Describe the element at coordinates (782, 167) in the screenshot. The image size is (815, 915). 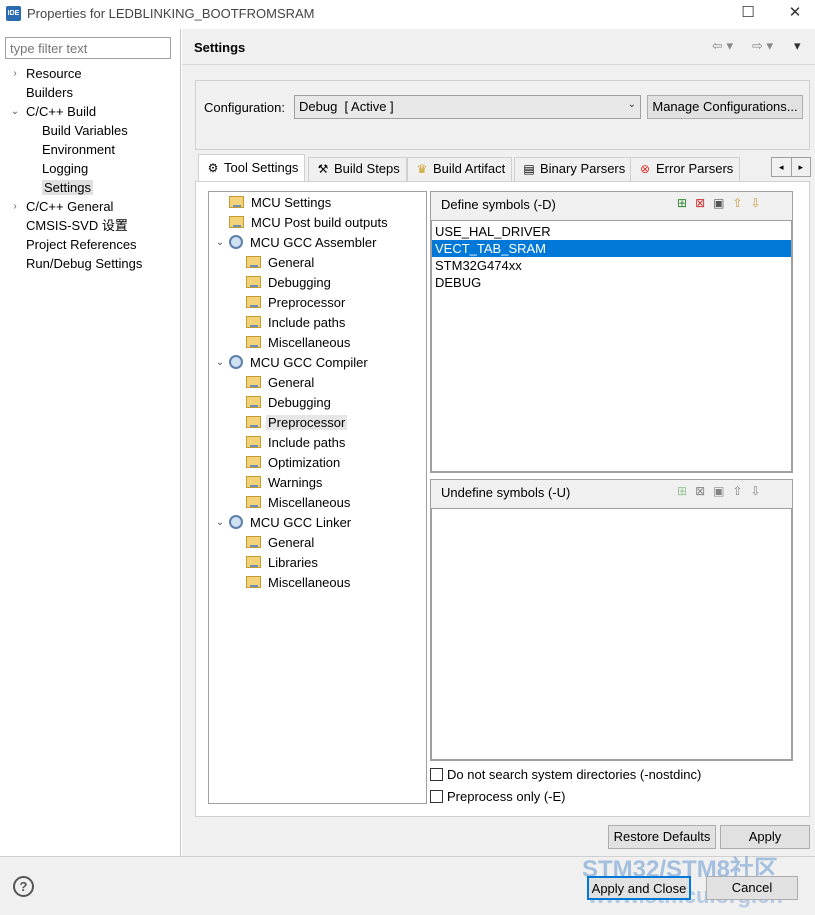
I see `chevron-left-icon: ◂` at that location.